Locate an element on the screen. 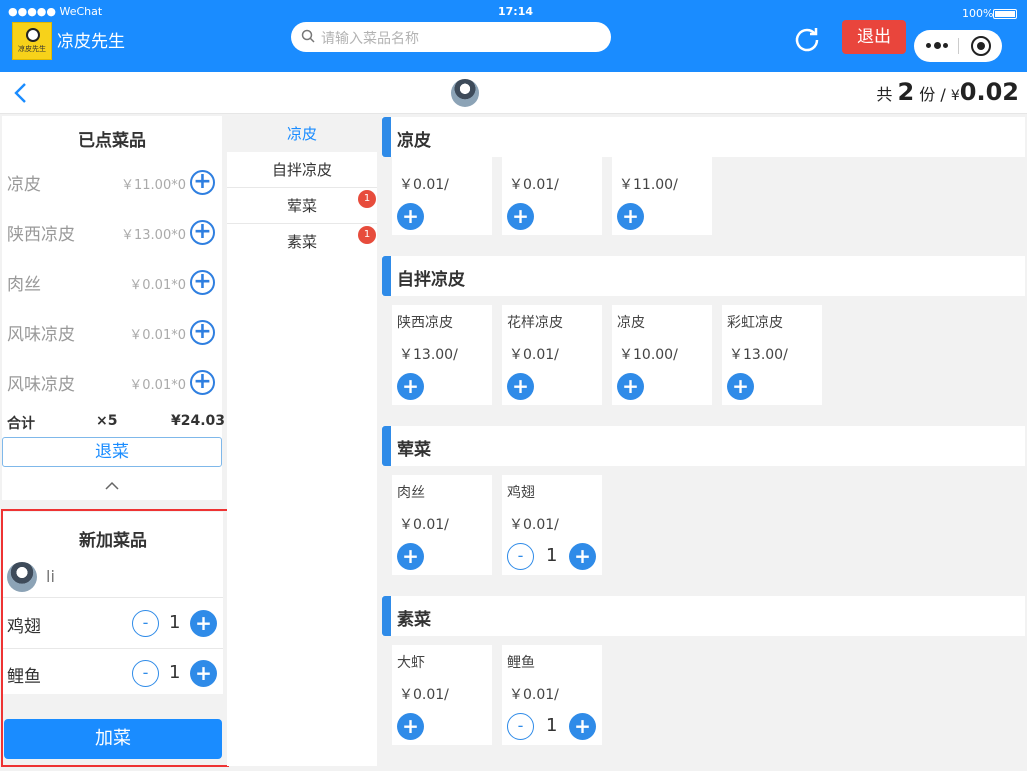 This screenshot has height=771, width=1027. search-icon is located at coordinates (308, 36).